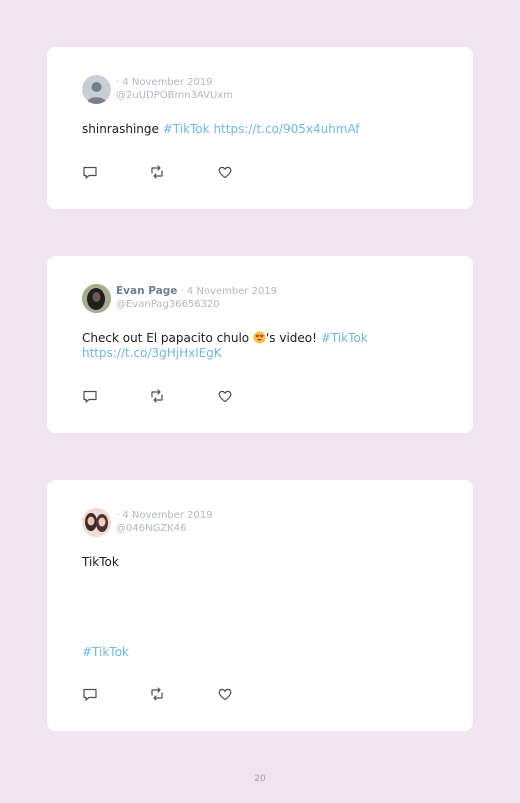 This screenshot has width=520, height=803. I want to click on tweet-meta: · 4 November 2019 @2uUDPOBmn3AVUxm, so click(174, 89).